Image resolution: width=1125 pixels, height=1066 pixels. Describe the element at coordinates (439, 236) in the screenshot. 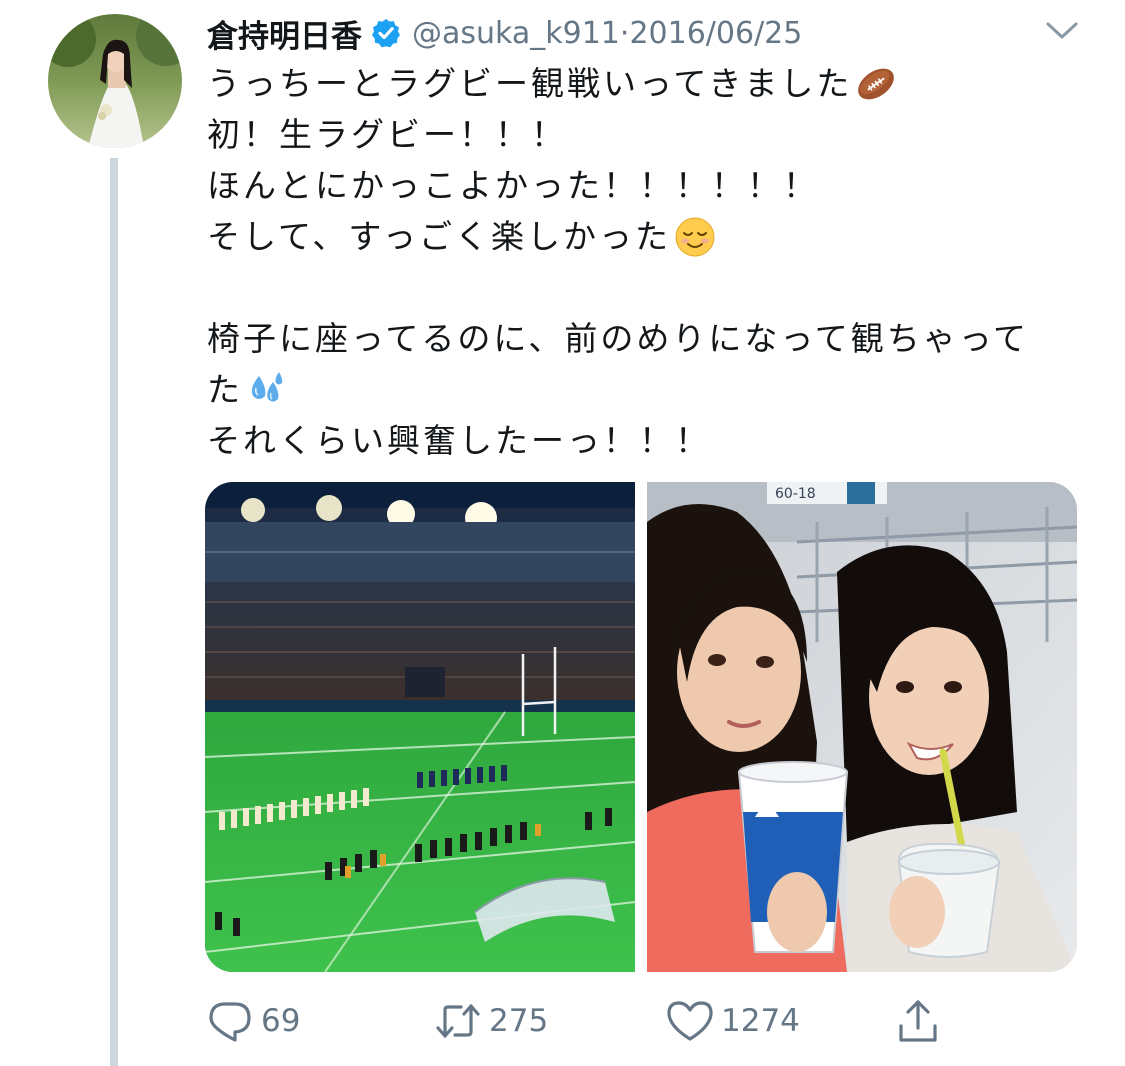

I see `tweet-line-text: そして、すっごく楽しかった` at that location.